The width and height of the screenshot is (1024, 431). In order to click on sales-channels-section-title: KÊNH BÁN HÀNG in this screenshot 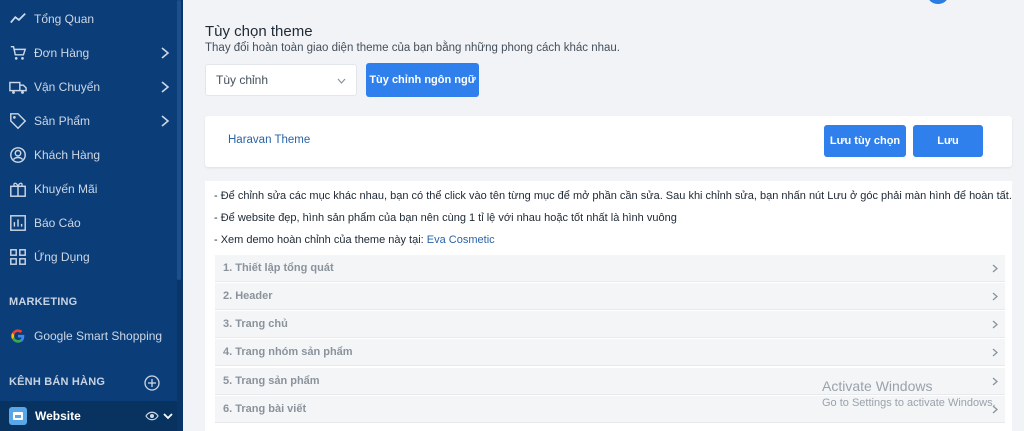, I will do `click(57, 382)`.